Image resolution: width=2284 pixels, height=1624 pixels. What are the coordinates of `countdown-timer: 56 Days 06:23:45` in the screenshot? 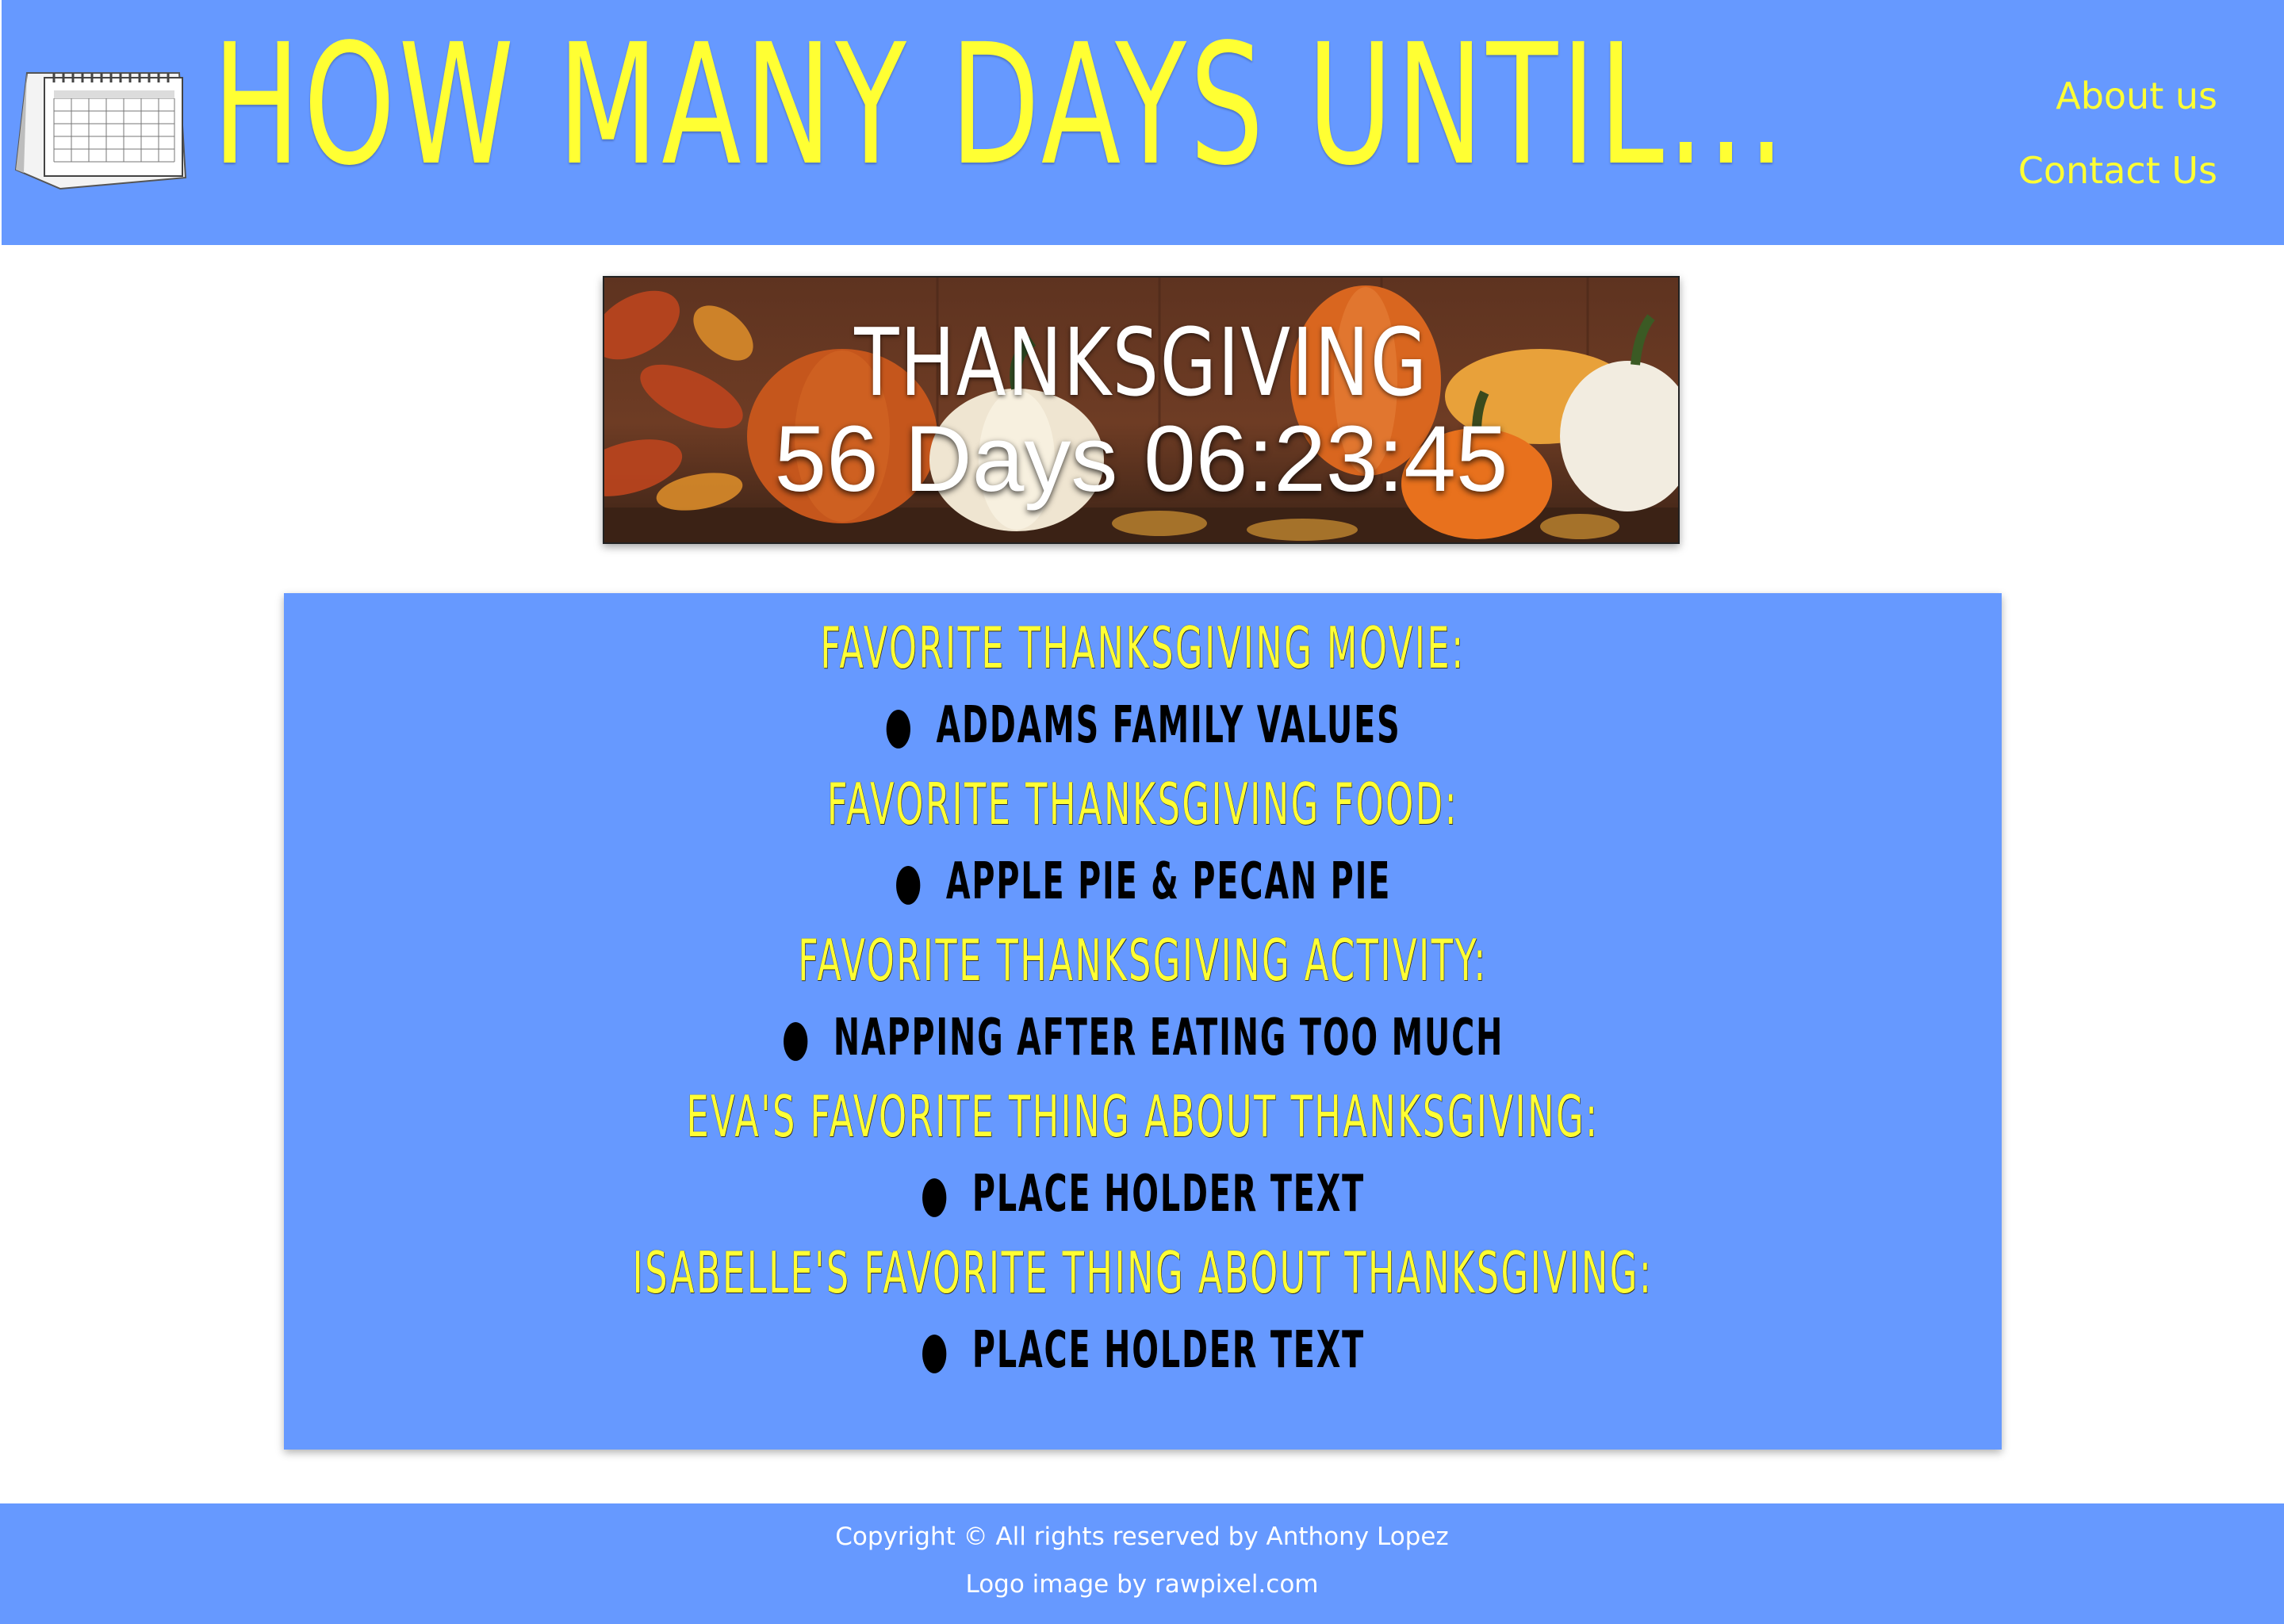 It's located at (1141, 459).